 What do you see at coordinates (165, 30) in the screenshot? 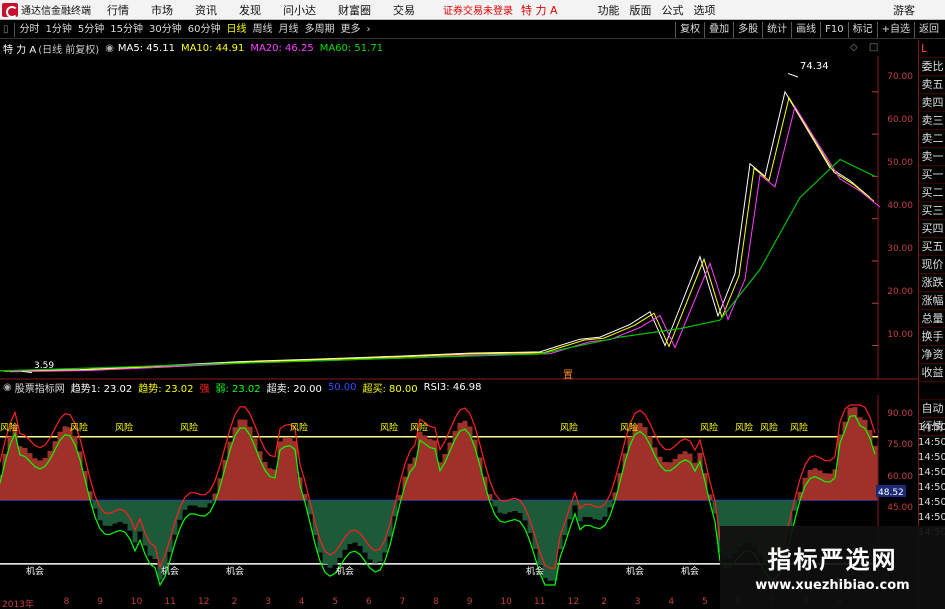
I see `period-tab-30min: 30分钟` at bounding box center [165, 30].